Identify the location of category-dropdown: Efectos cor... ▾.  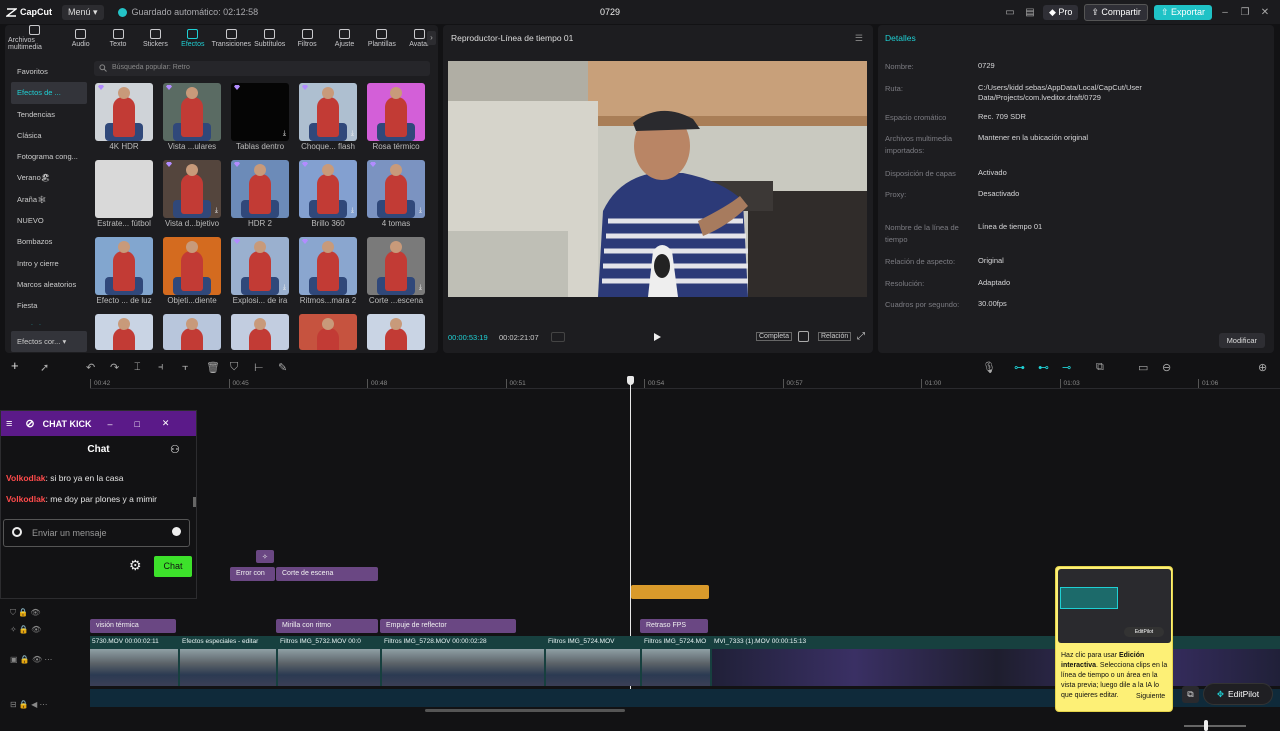
(49, 341).